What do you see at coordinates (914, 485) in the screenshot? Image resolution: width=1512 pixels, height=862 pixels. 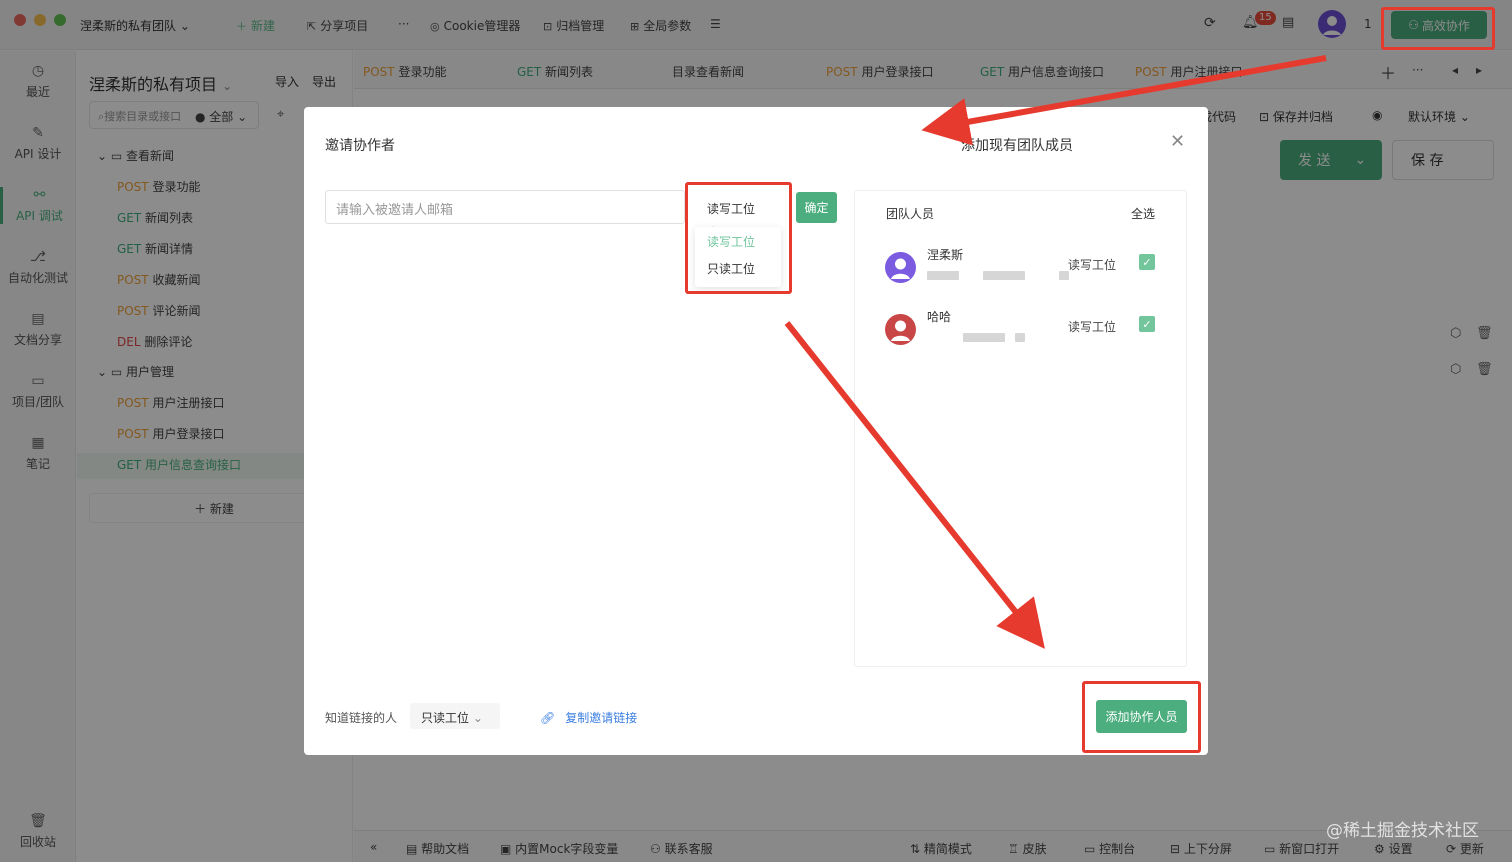 I see `arrow-to-add-button` at bounding box center [914, 485].